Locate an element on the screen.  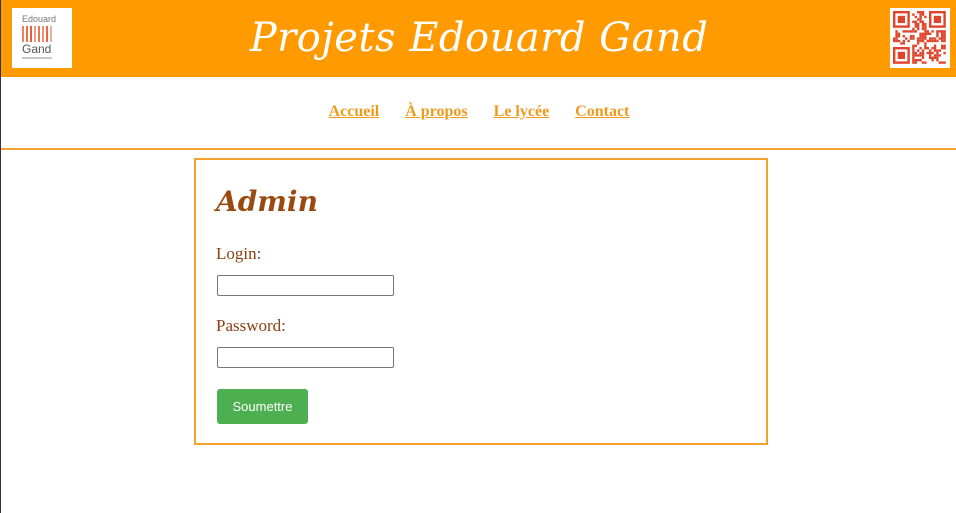
qr-code-icon is located at coordinates (920, 38).